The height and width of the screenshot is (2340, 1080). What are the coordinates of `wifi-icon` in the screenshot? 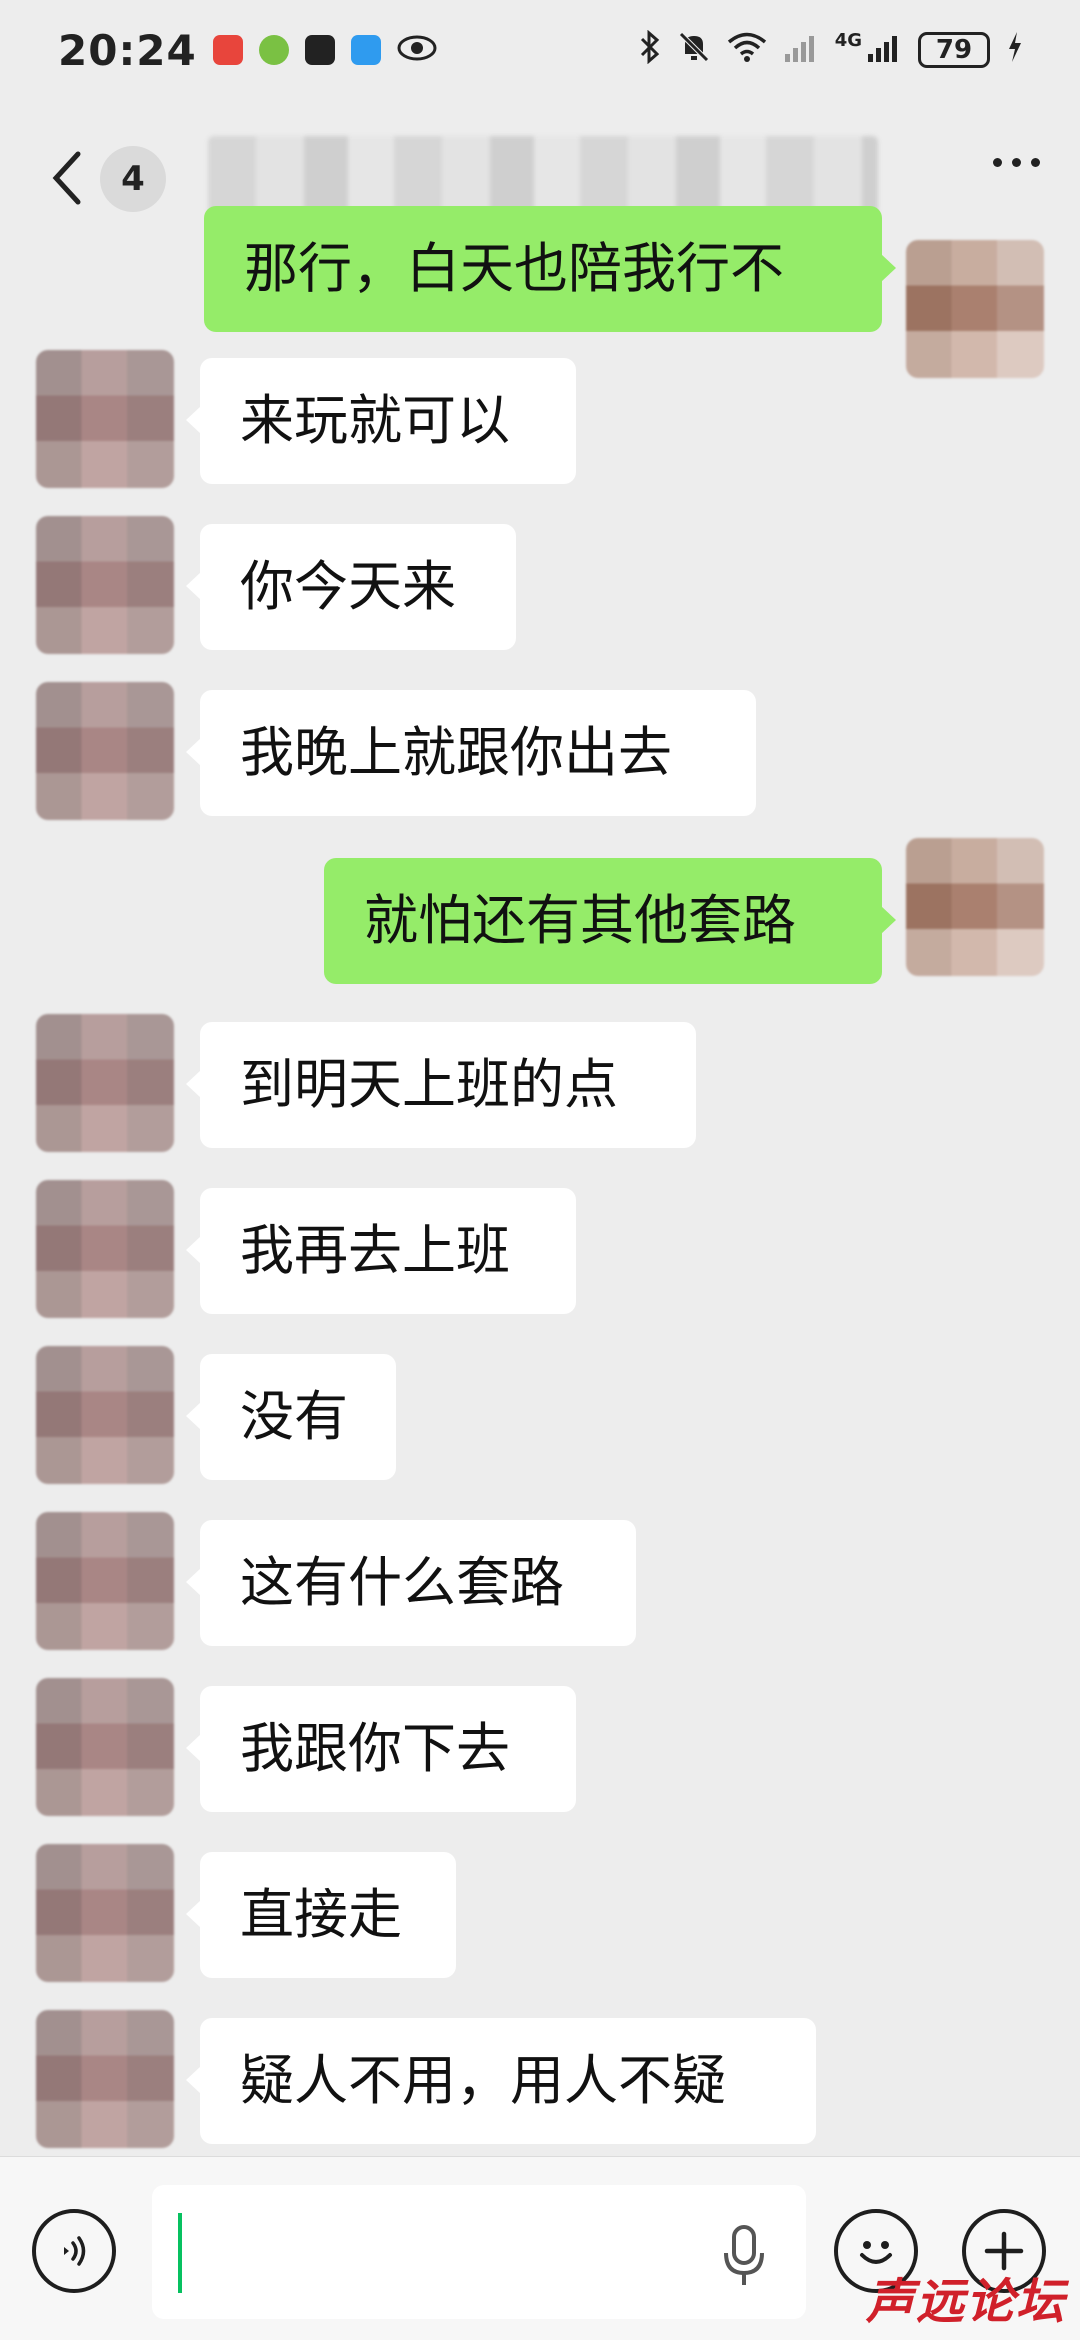 It's located at (747, 50).